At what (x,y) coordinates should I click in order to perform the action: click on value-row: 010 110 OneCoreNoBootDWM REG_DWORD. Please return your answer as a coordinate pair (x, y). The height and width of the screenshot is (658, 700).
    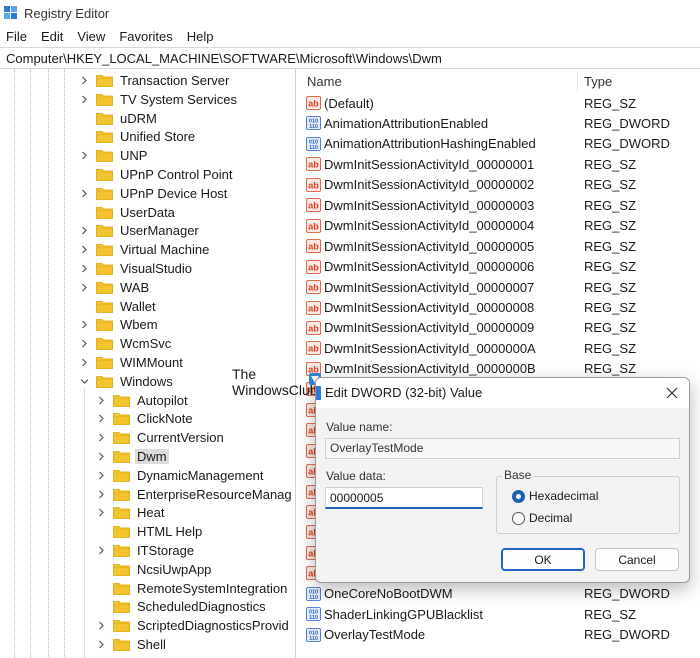
    Looking at the image, I should click on (500, 594).